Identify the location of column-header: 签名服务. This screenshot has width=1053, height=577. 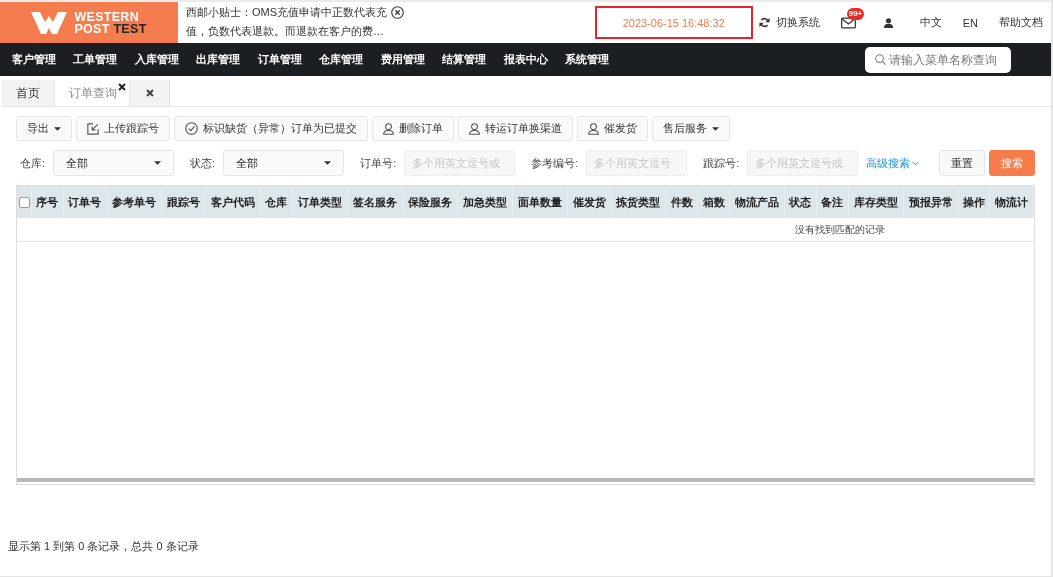
(375, 202).